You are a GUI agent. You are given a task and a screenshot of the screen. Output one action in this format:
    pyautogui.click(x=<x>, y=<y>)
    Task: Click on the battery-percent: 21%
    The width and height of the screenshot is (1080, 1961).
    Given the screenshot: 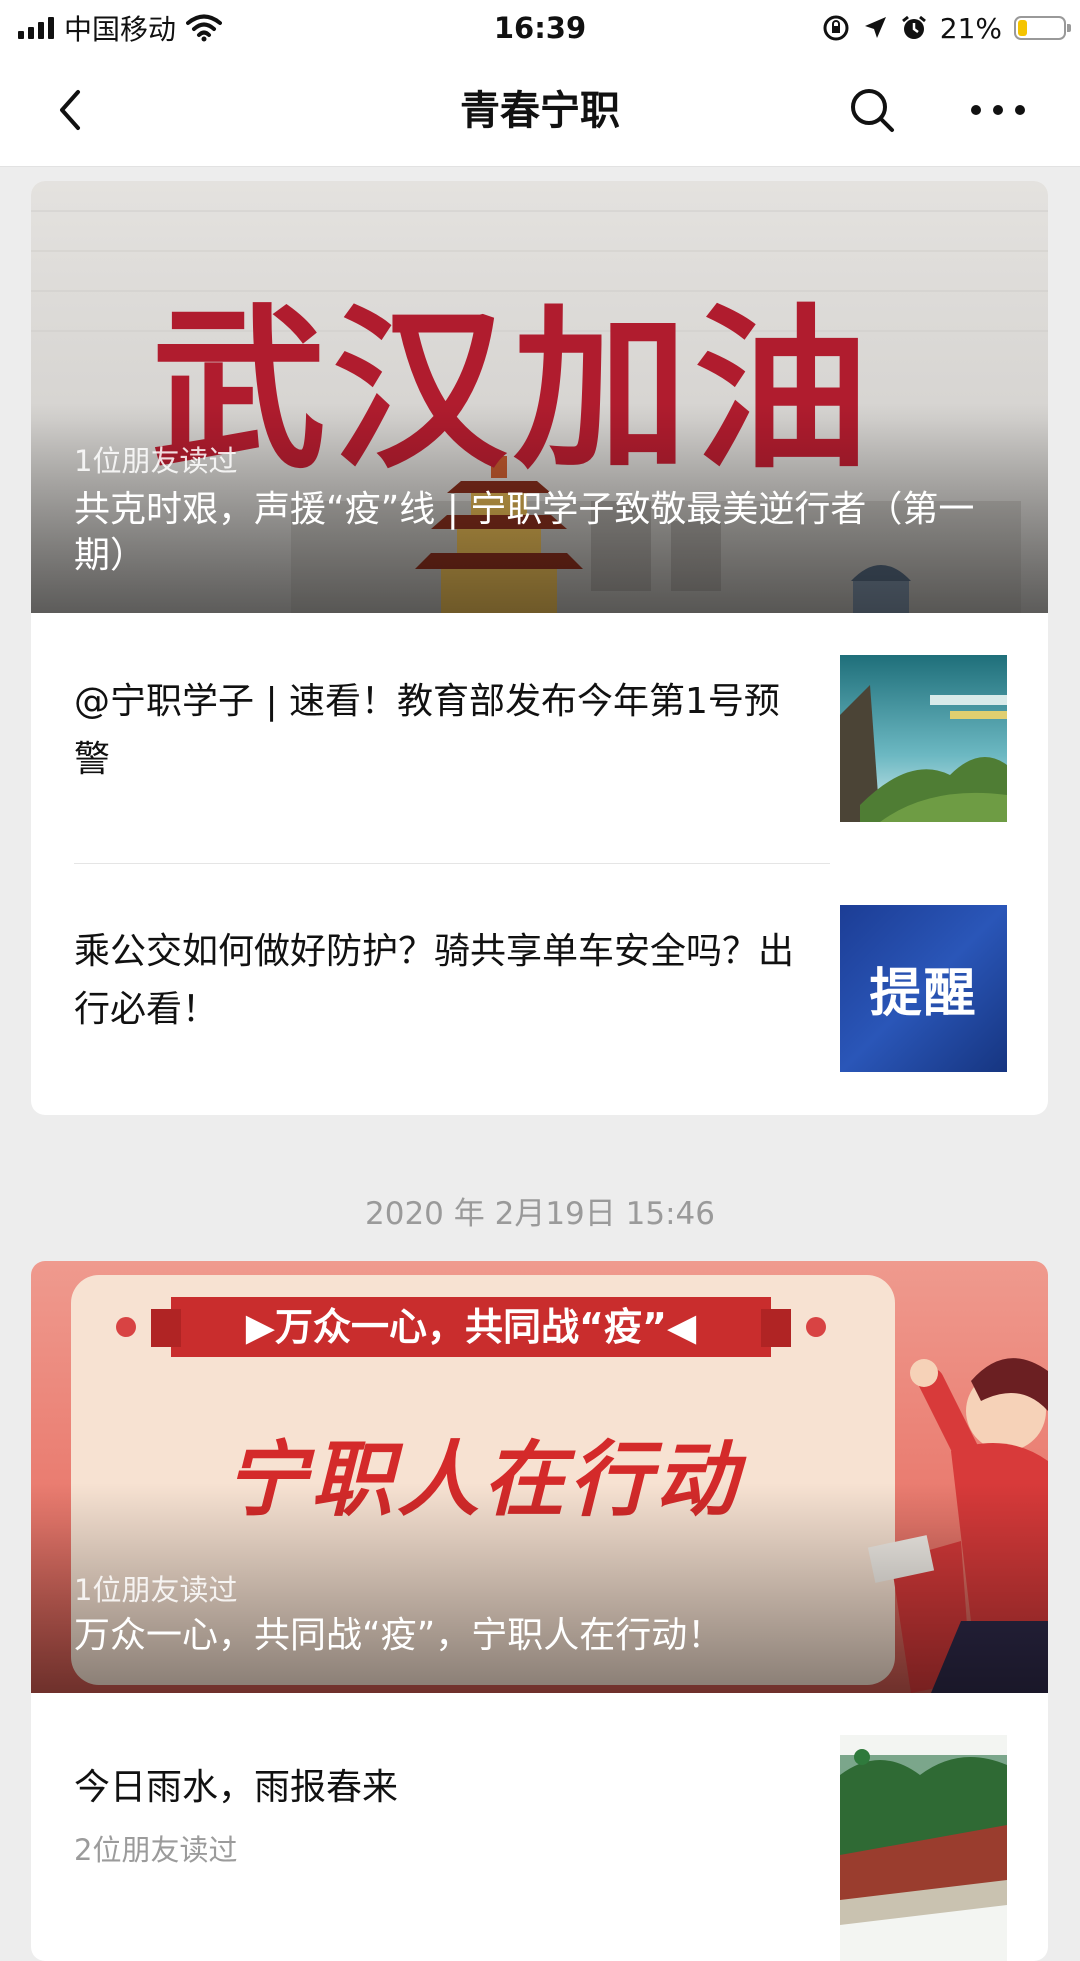 What is the action you would take?
    pyautogui.click(x=970, y=28)
    